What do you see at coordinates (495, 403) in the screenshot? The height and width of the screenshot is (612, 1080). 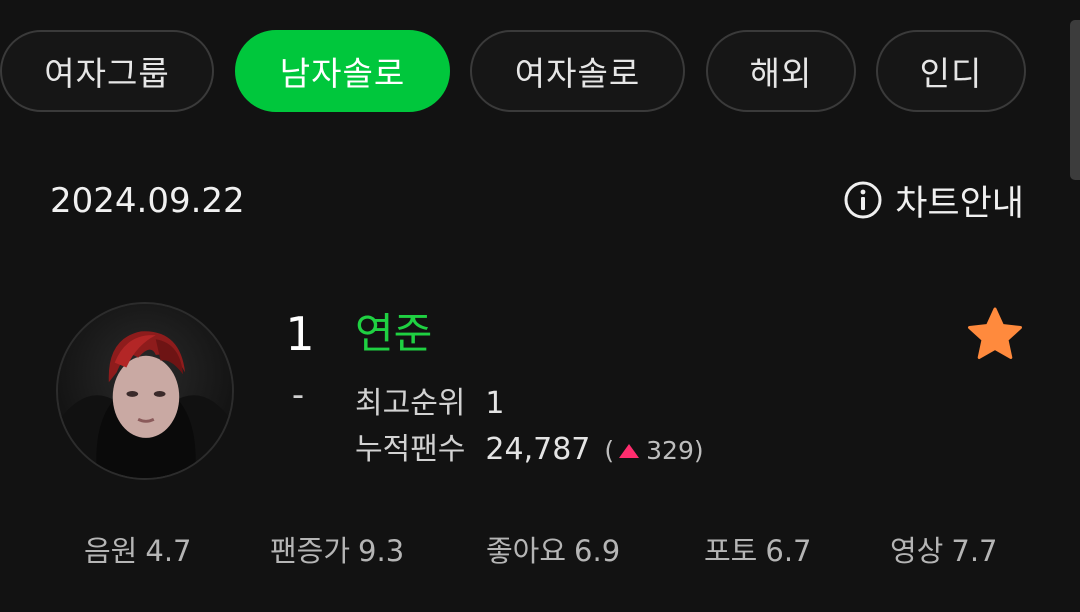 I see `best-rank-value: 1` at bounding box center [495, 403].